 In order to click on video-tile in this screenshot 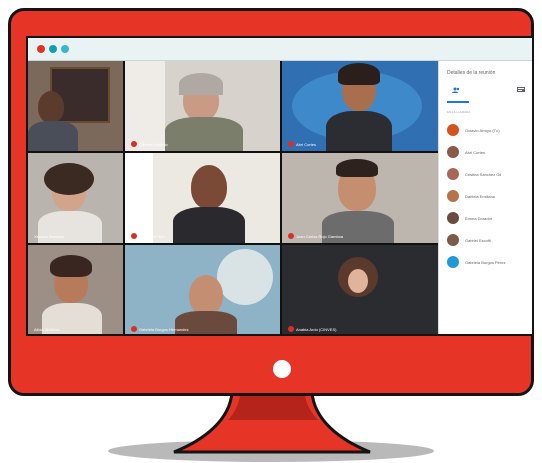, I will do `click(75, 106)`.